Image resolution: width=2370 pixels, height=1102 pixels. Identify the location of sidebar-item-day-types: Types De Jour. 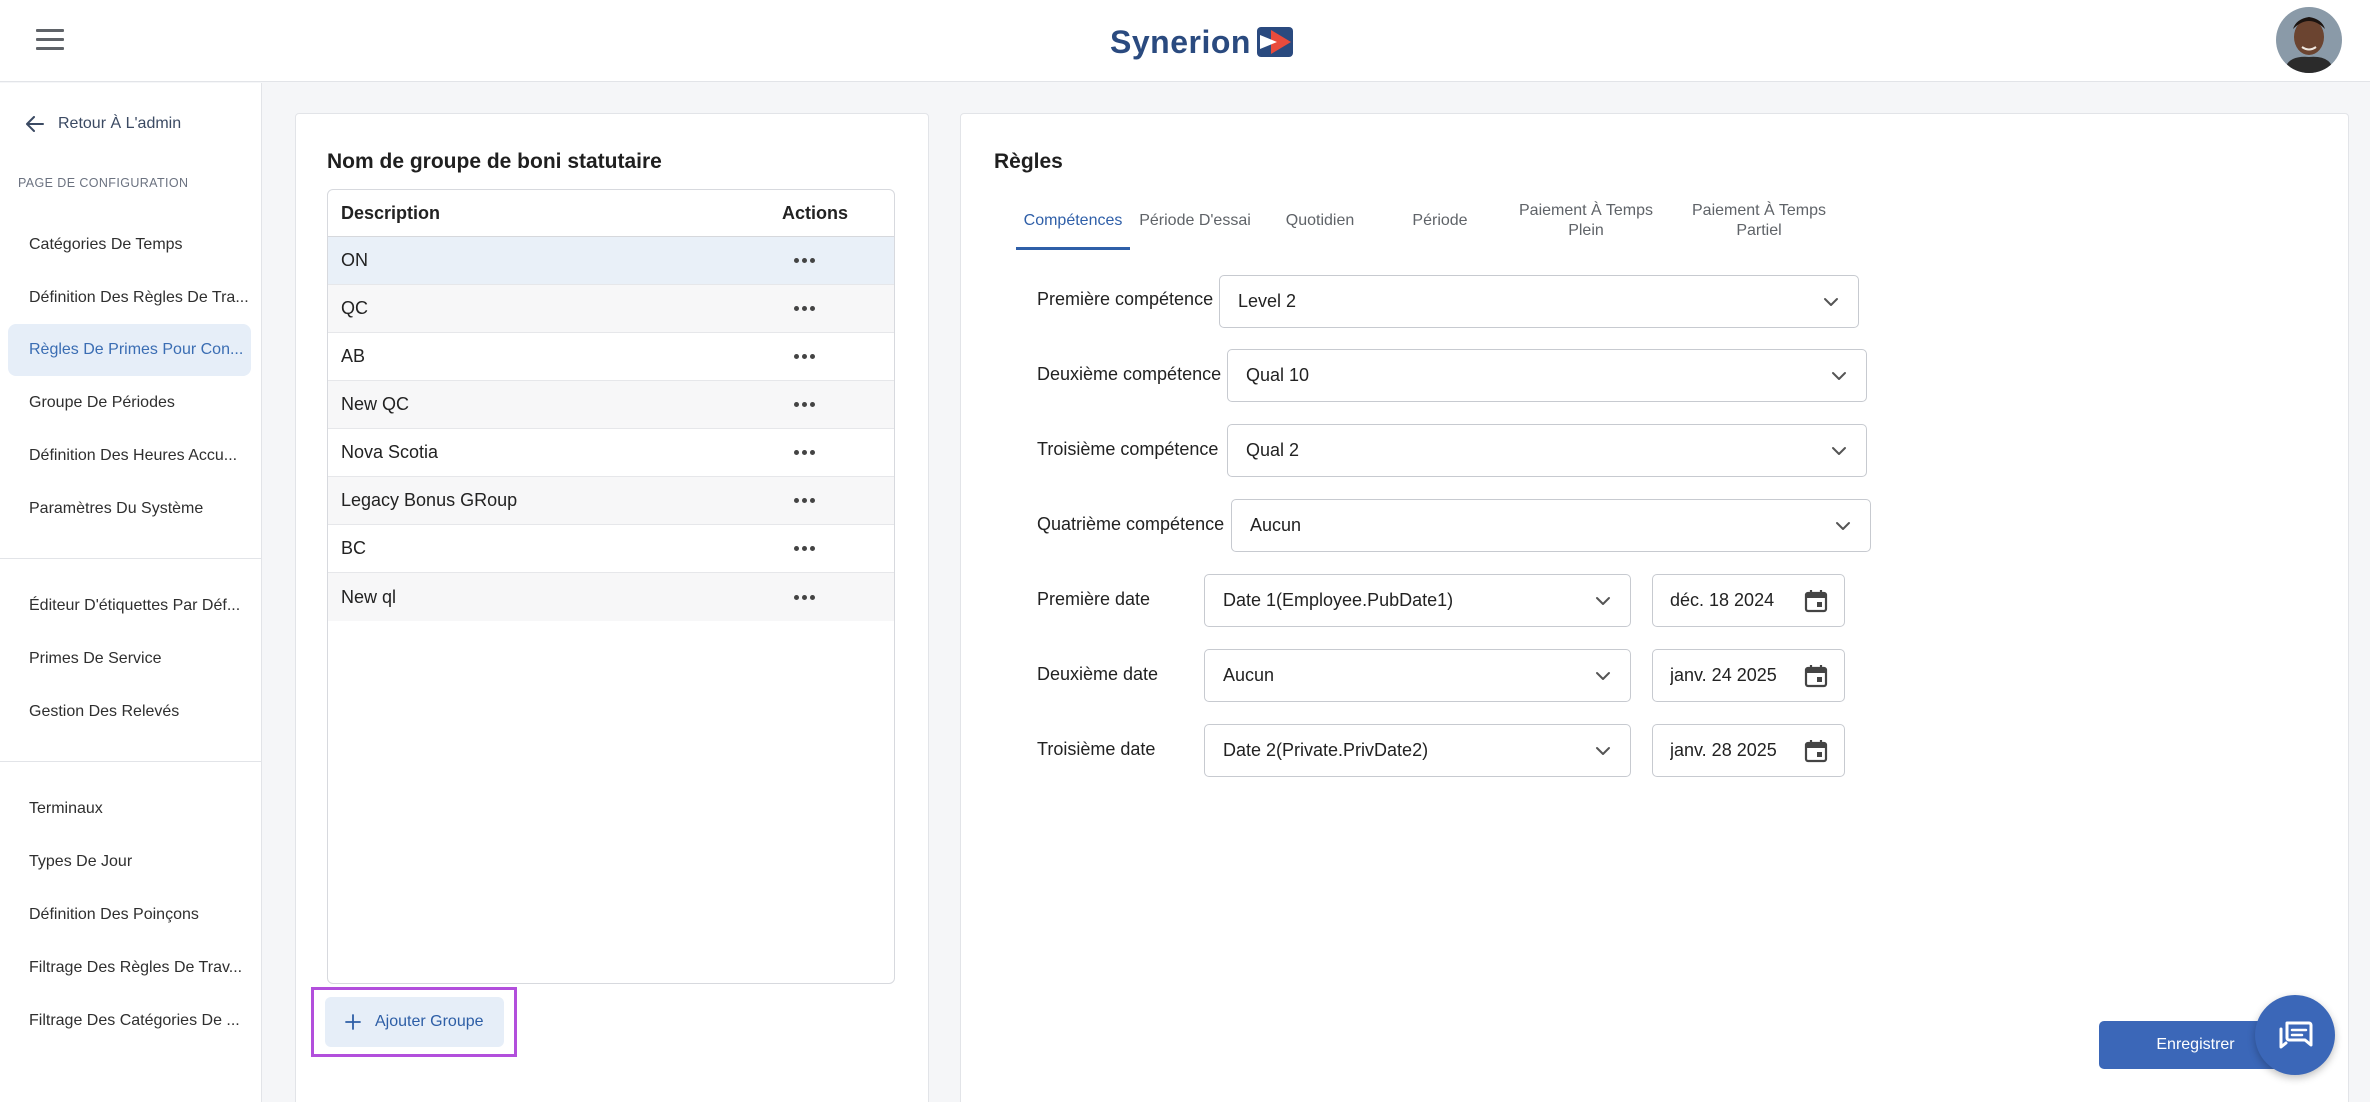
(129, 862).